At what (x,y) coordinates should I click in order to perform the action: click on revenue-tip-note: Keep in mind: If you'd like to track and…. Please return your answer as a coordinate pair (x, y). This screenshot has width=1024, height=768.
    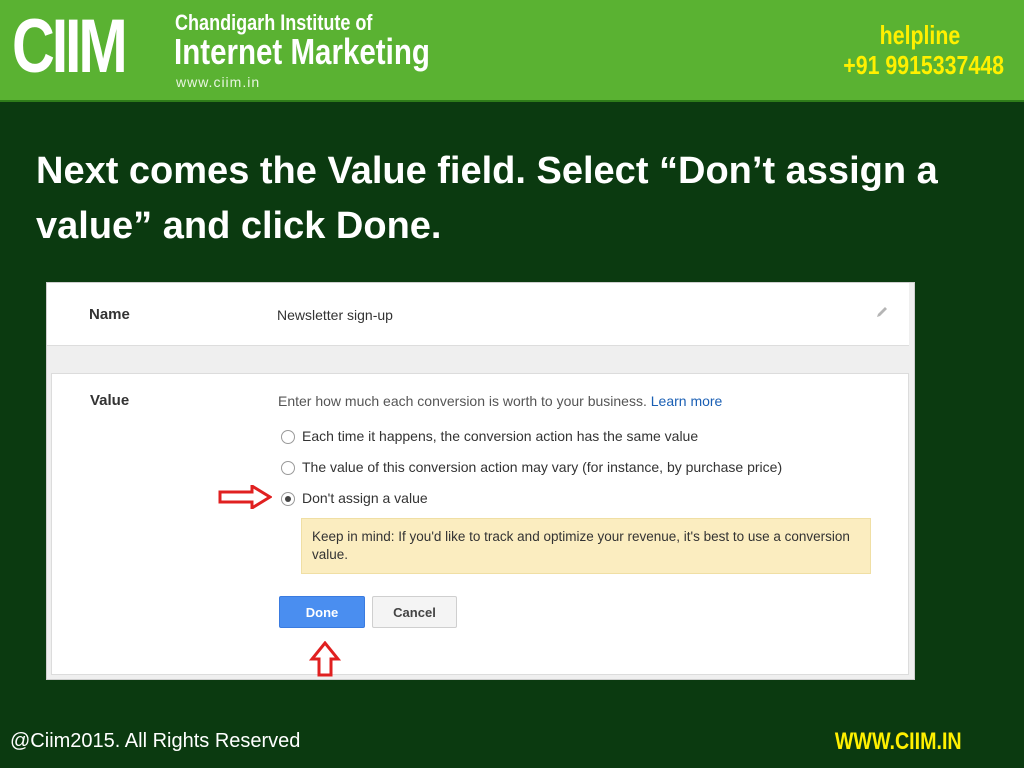
    Looking at the image, I should click on (586, 546).